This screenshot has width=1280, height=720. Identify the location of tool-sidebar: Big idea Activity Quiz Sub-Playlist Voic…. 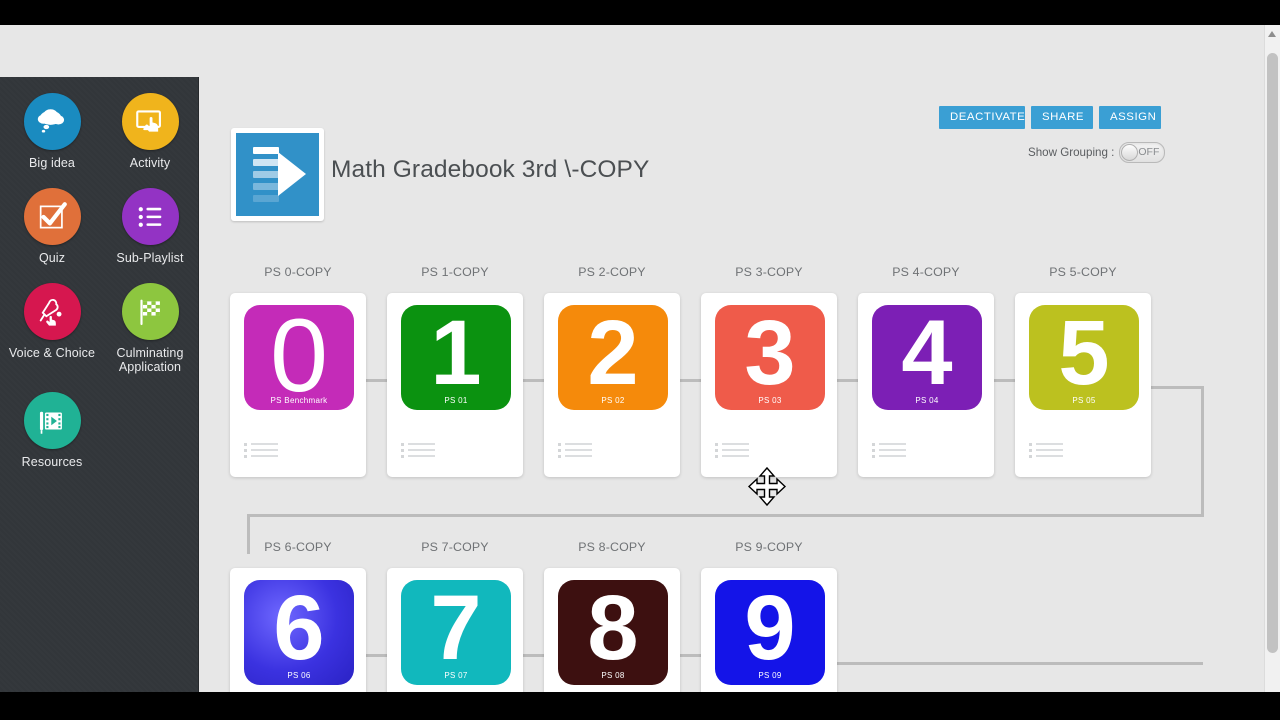
(99, 384).